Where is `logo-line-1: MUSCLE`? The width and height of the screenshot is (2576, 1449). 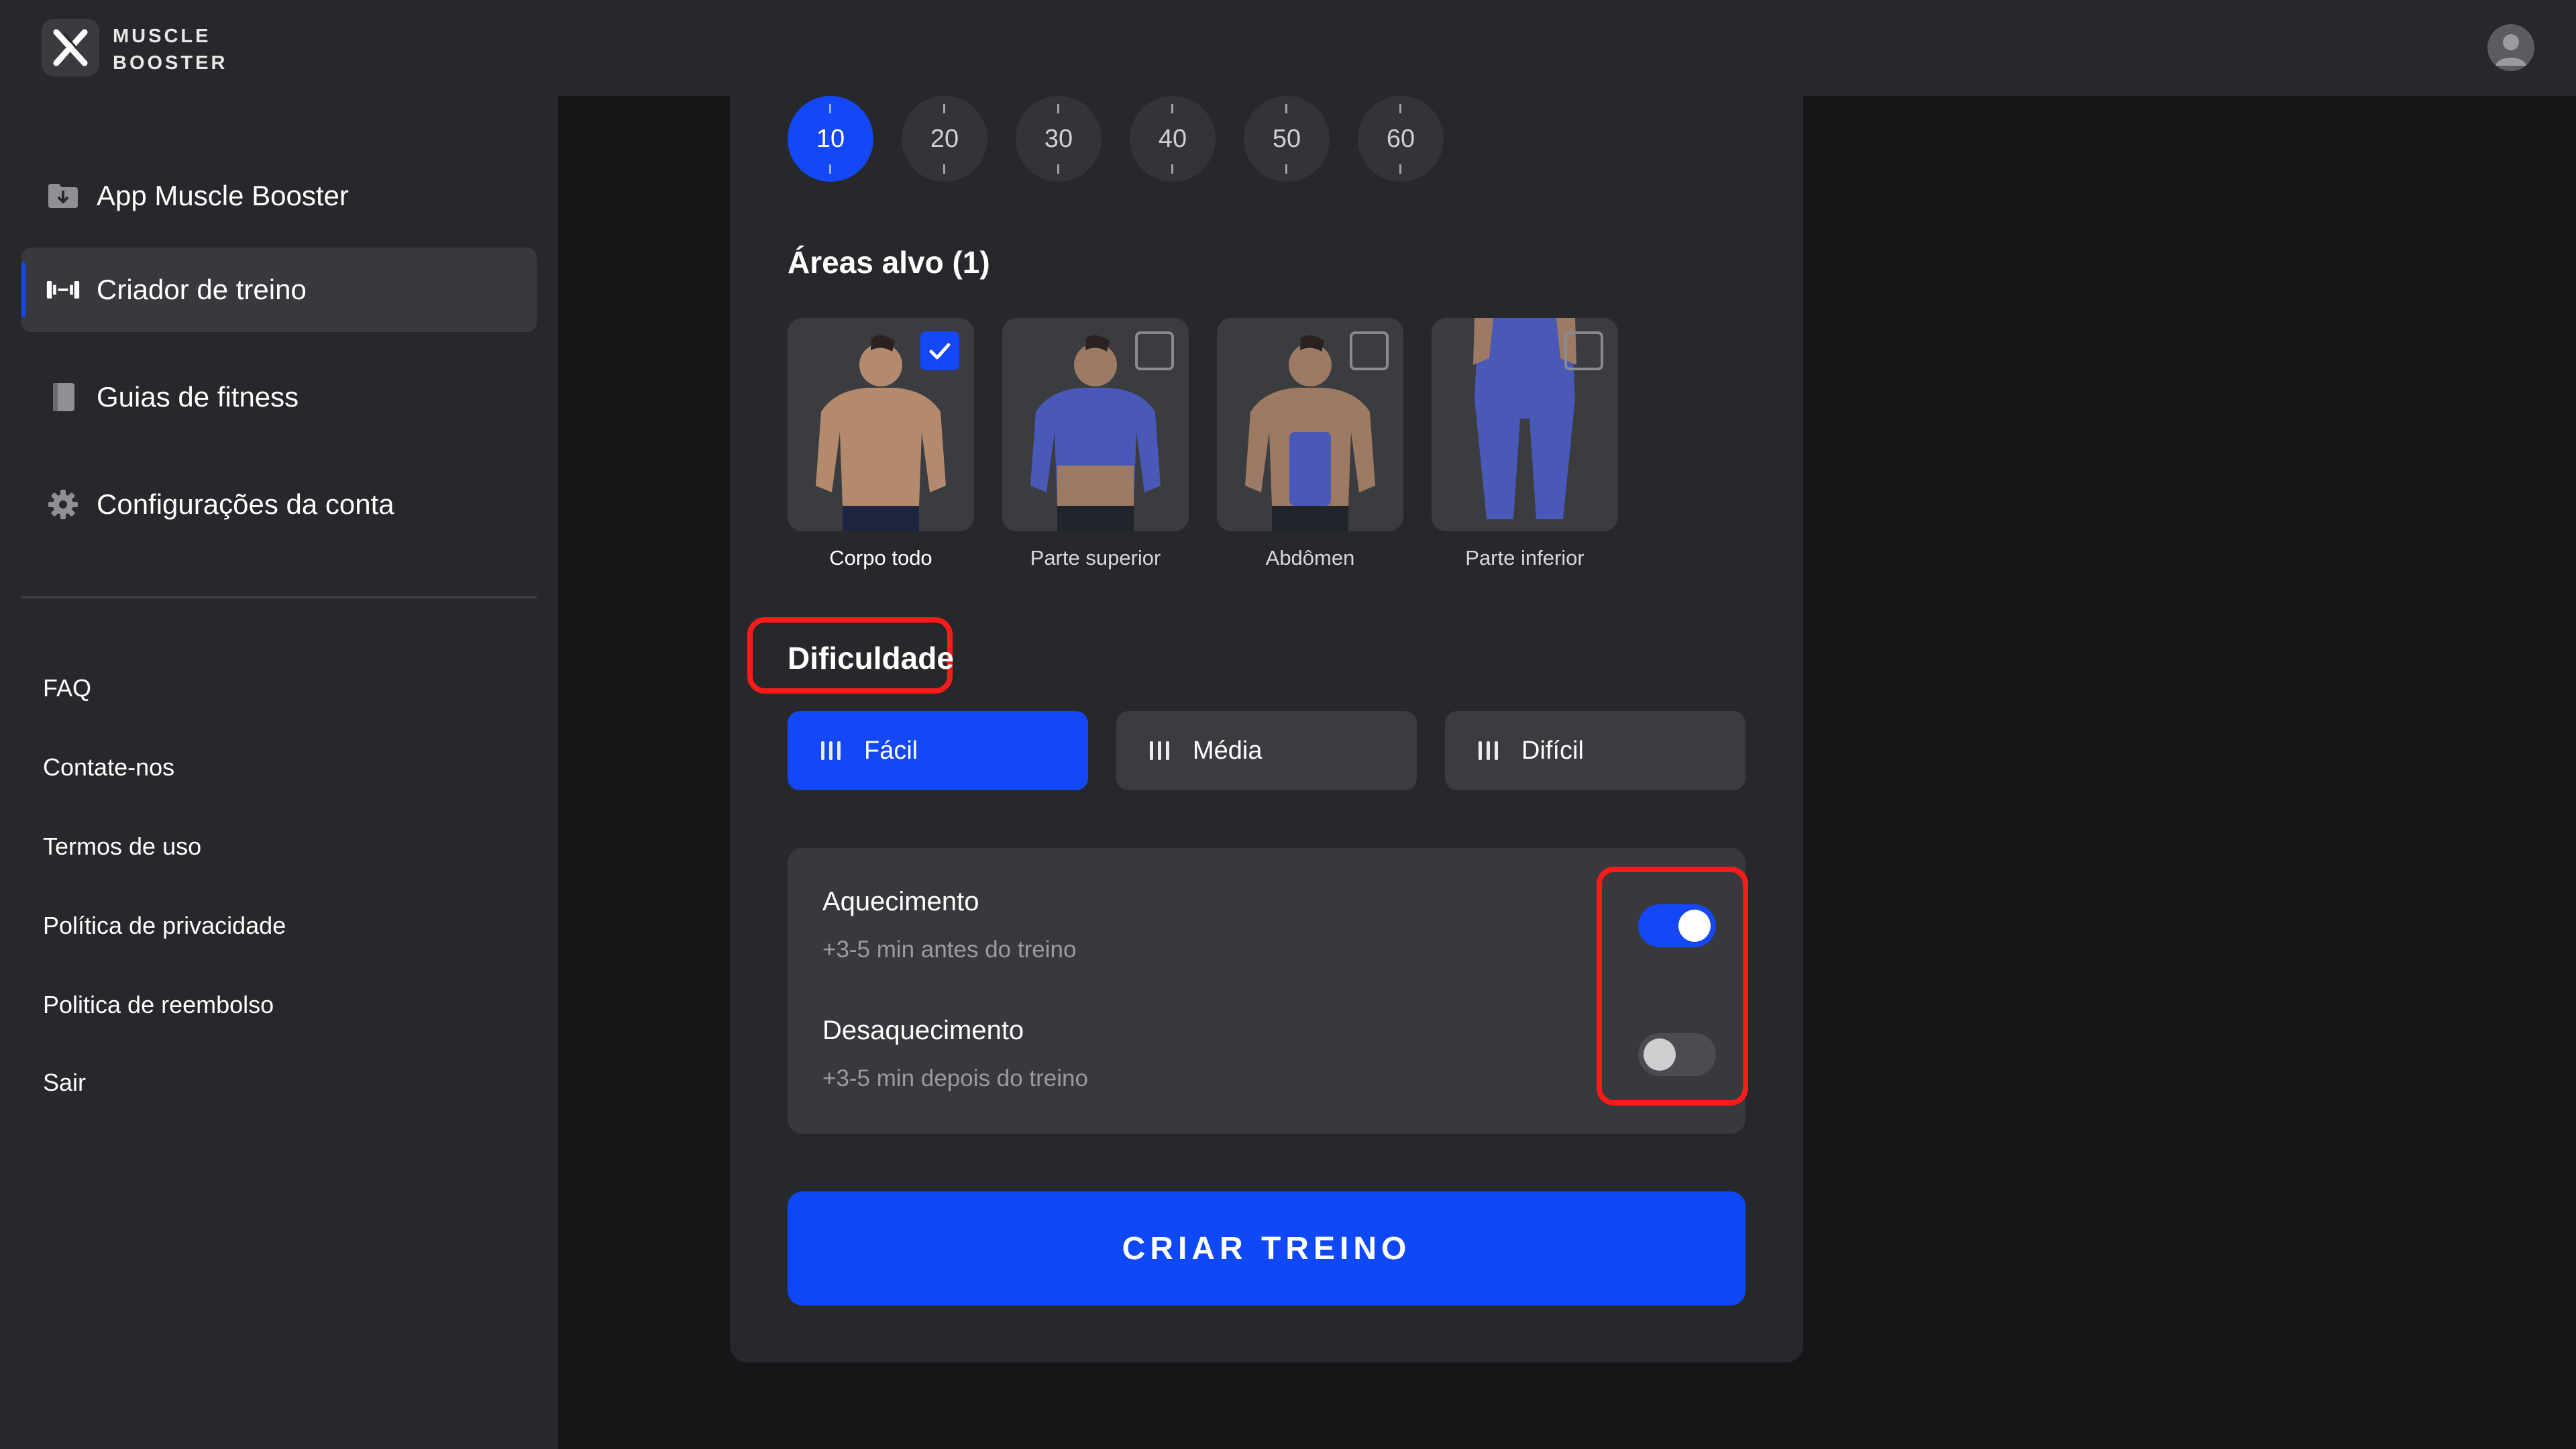
logo-line-1: MUSCLE is located at coordinates (162, 36).